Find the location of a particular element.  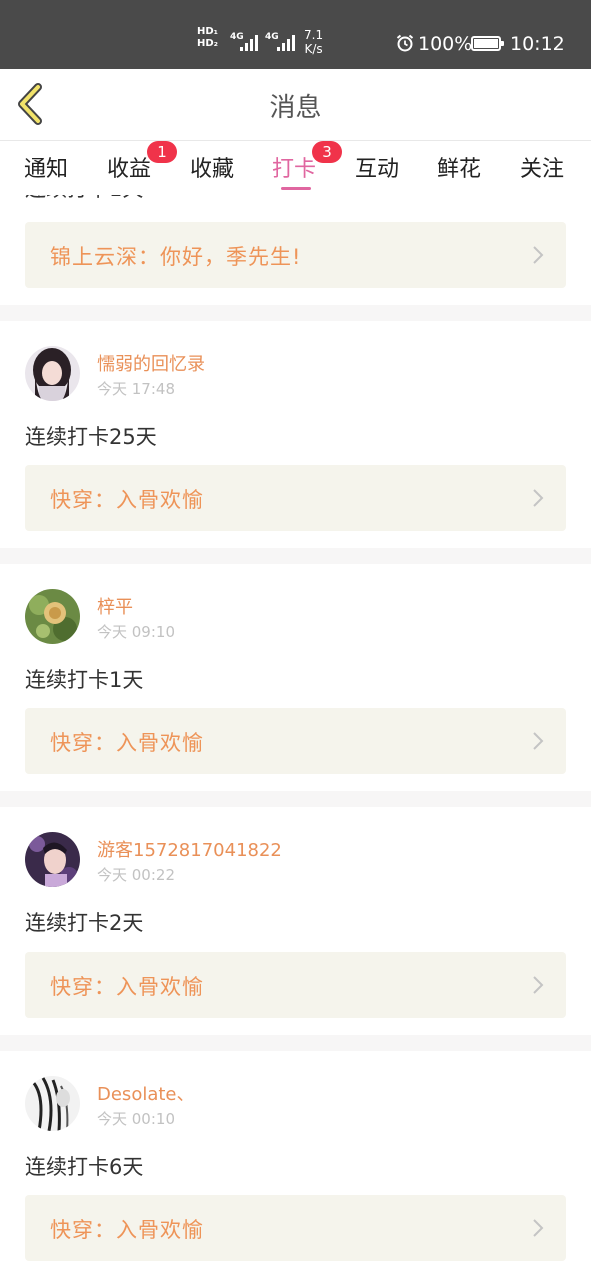

book-link-card: 锦上云深：你好，季先生! is located at coordinates (295, 255).